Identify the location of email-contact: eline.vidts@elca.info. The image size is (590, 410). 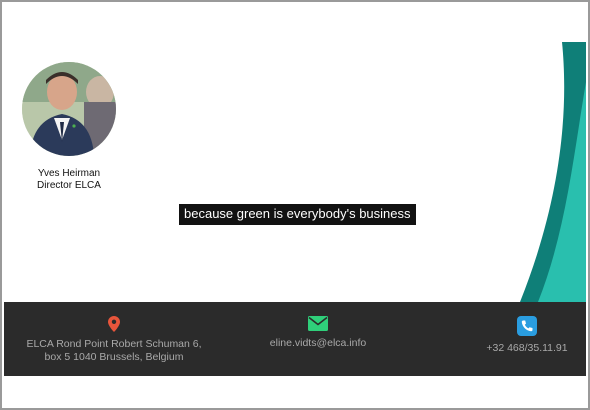
(318, 333).